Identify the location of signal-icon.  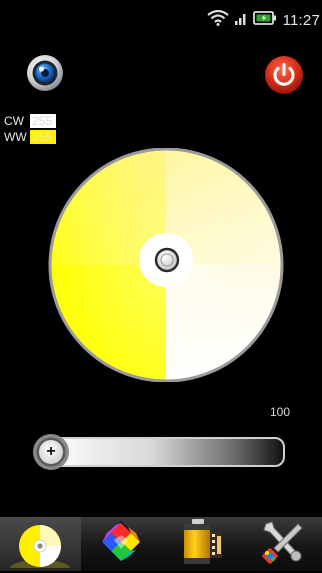
(241, 20).